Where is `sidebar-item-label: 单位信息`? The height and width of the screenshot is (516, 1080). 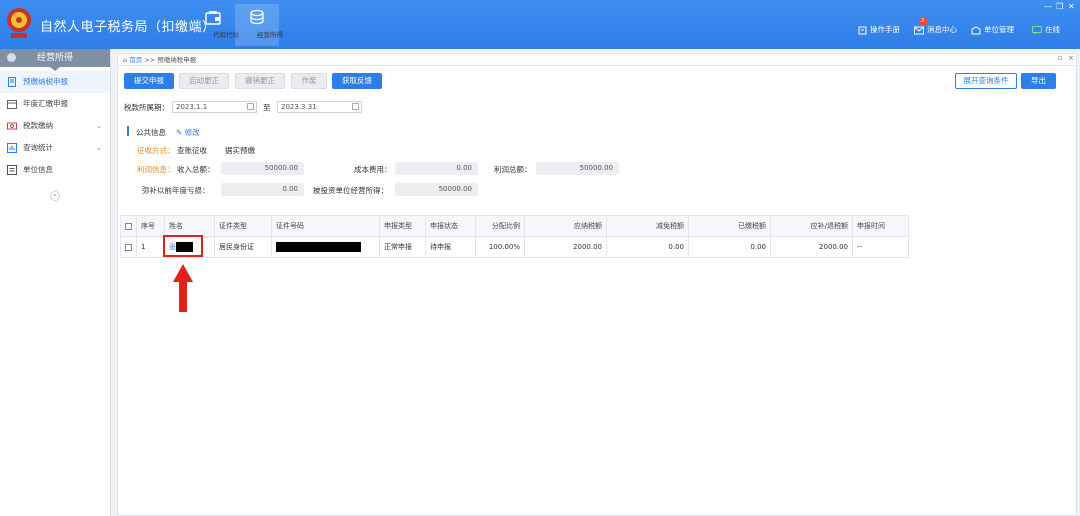
sidebar-item-label: 单位信息 is located at coordinates (38, 169).